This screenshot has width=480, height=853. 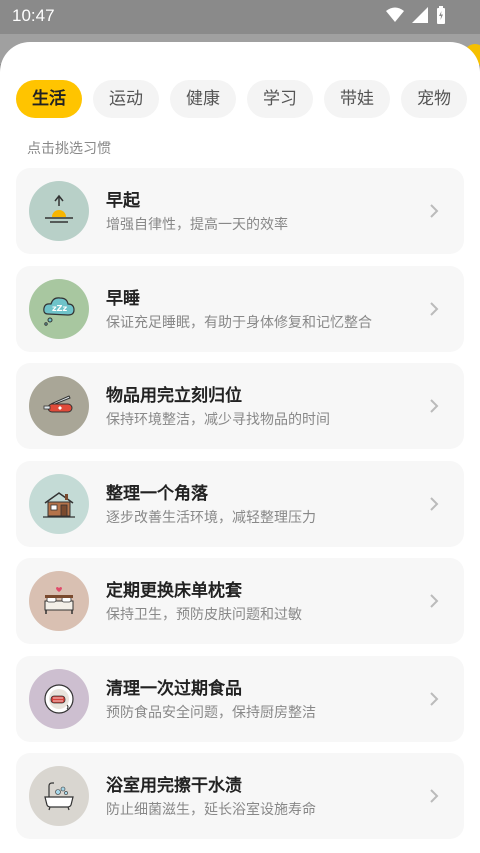 I want to click on bed-icon, so click(x=59, y=601).